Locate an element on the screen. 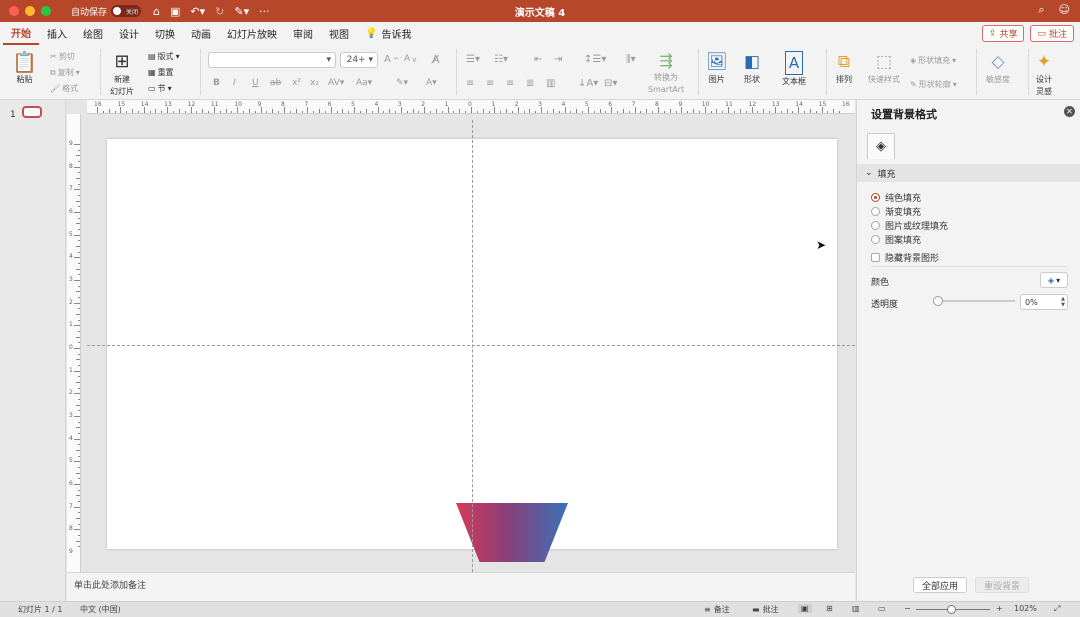 The image size is (1080, 617). font-color-button: A▾ is located at coordinates (431, 83).